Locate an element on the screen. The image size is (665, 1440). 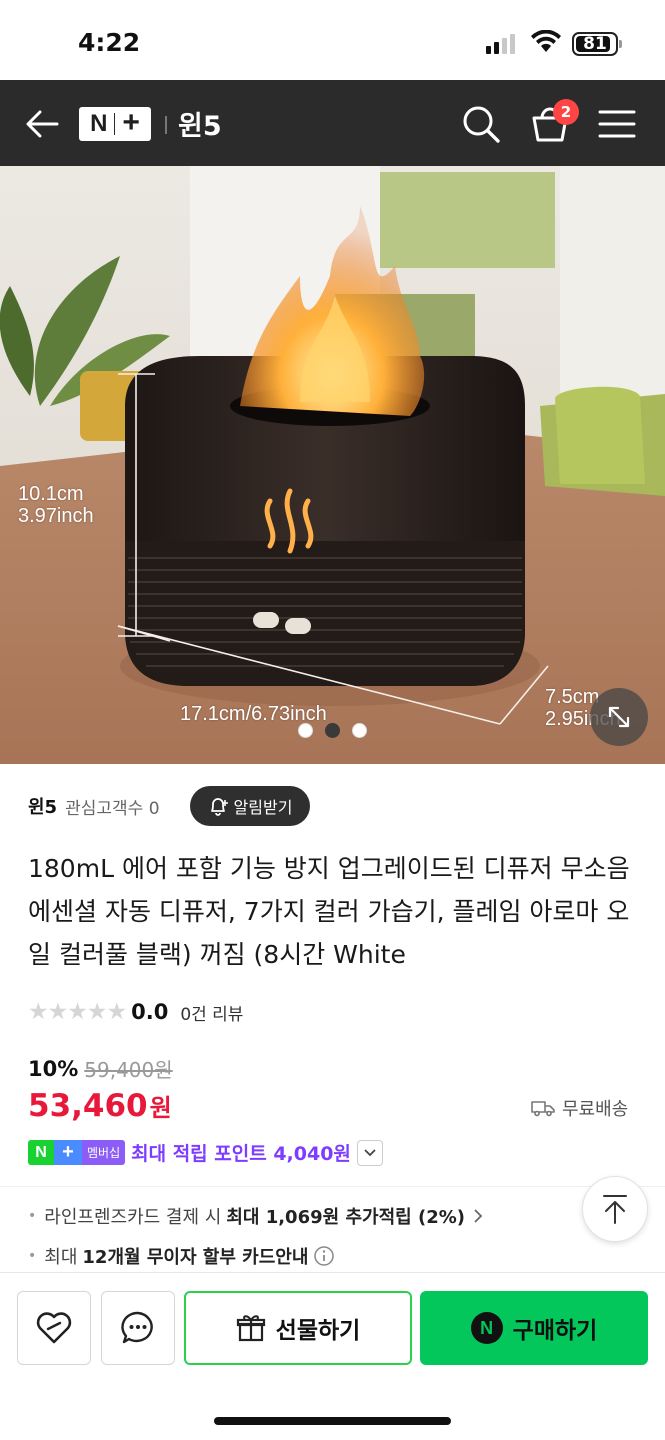
menu-button is located at coordinates (617, 124).